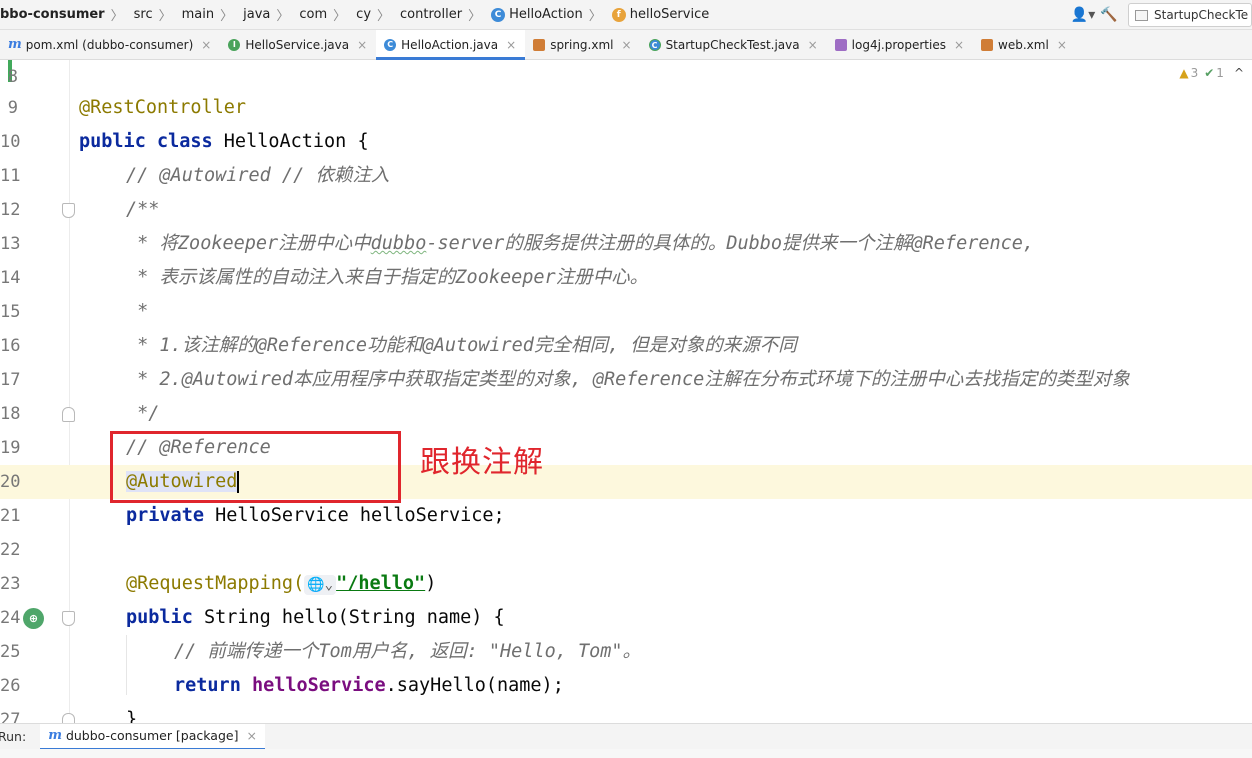  I want to click on run-output-area, so click(626, 753).